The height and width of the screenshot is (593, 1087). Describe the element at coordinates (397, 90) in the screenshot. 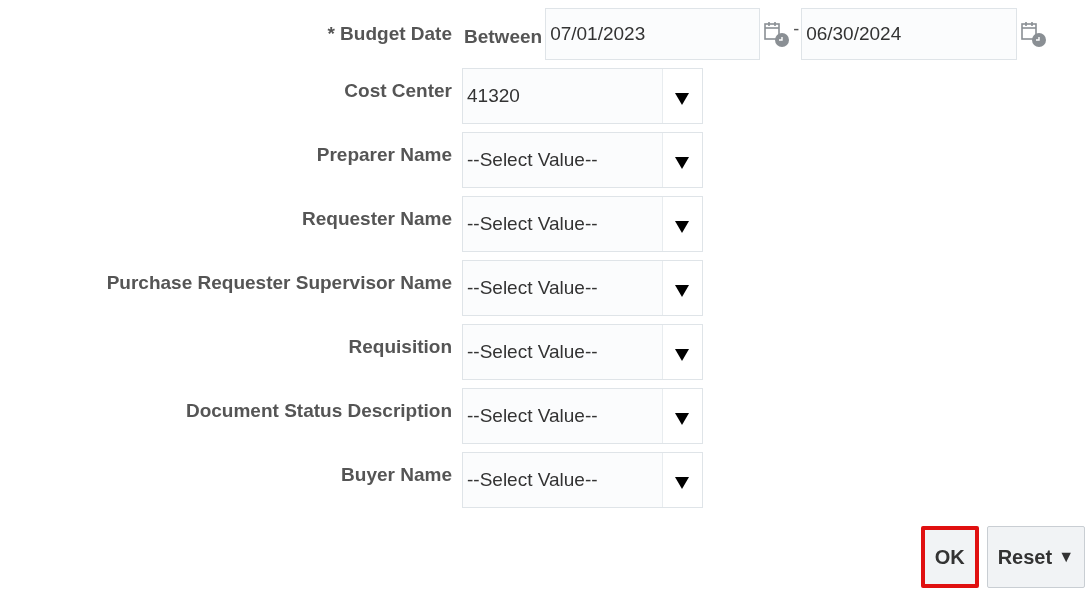

I see `field-label: Cost Center` at that location.